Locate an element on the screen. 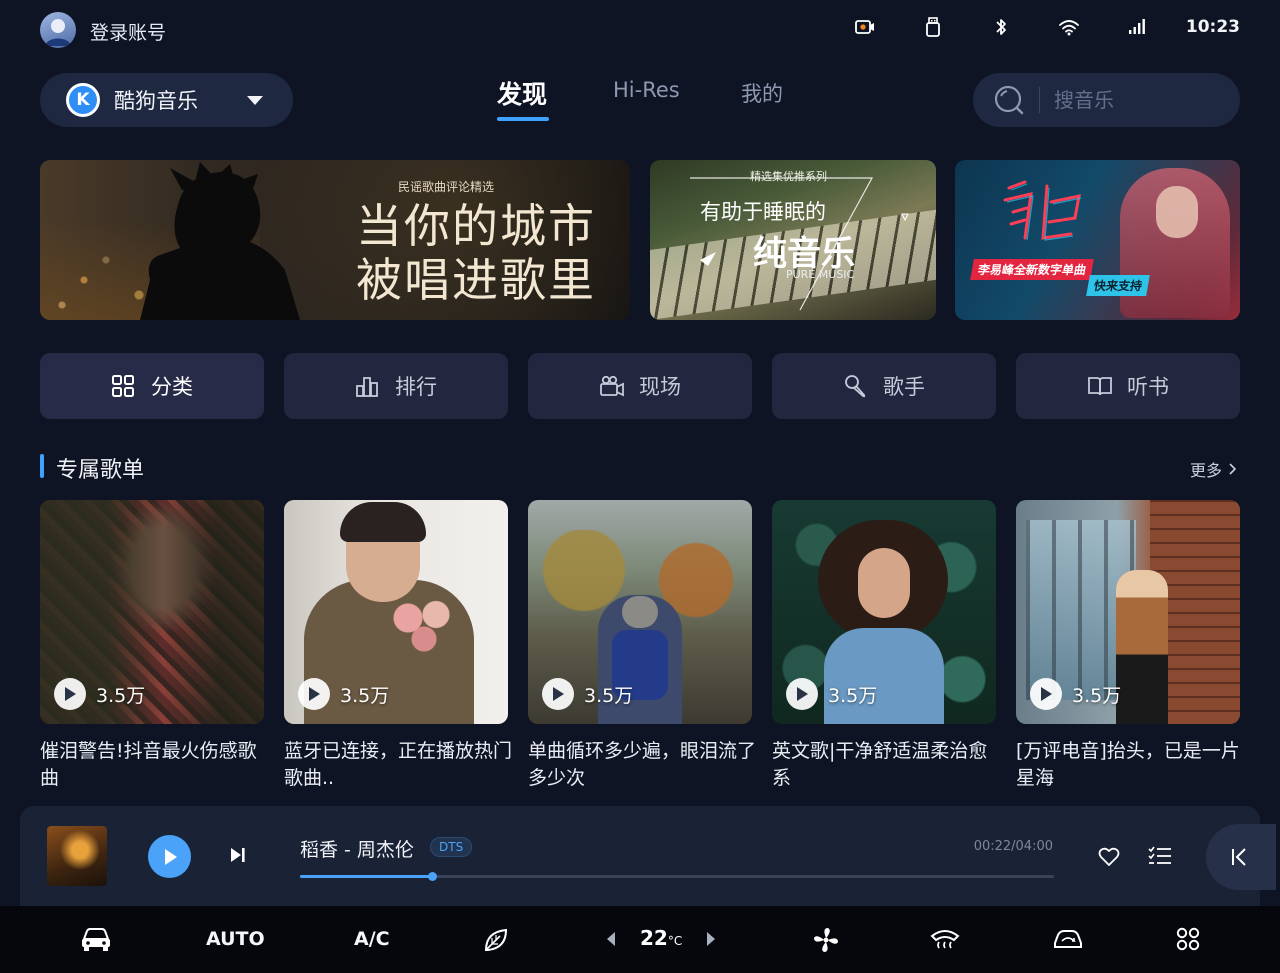  playlist-card: 3.5万 英文歌|干净舒适温柔治愈系 is located at coordinates (884, 646).